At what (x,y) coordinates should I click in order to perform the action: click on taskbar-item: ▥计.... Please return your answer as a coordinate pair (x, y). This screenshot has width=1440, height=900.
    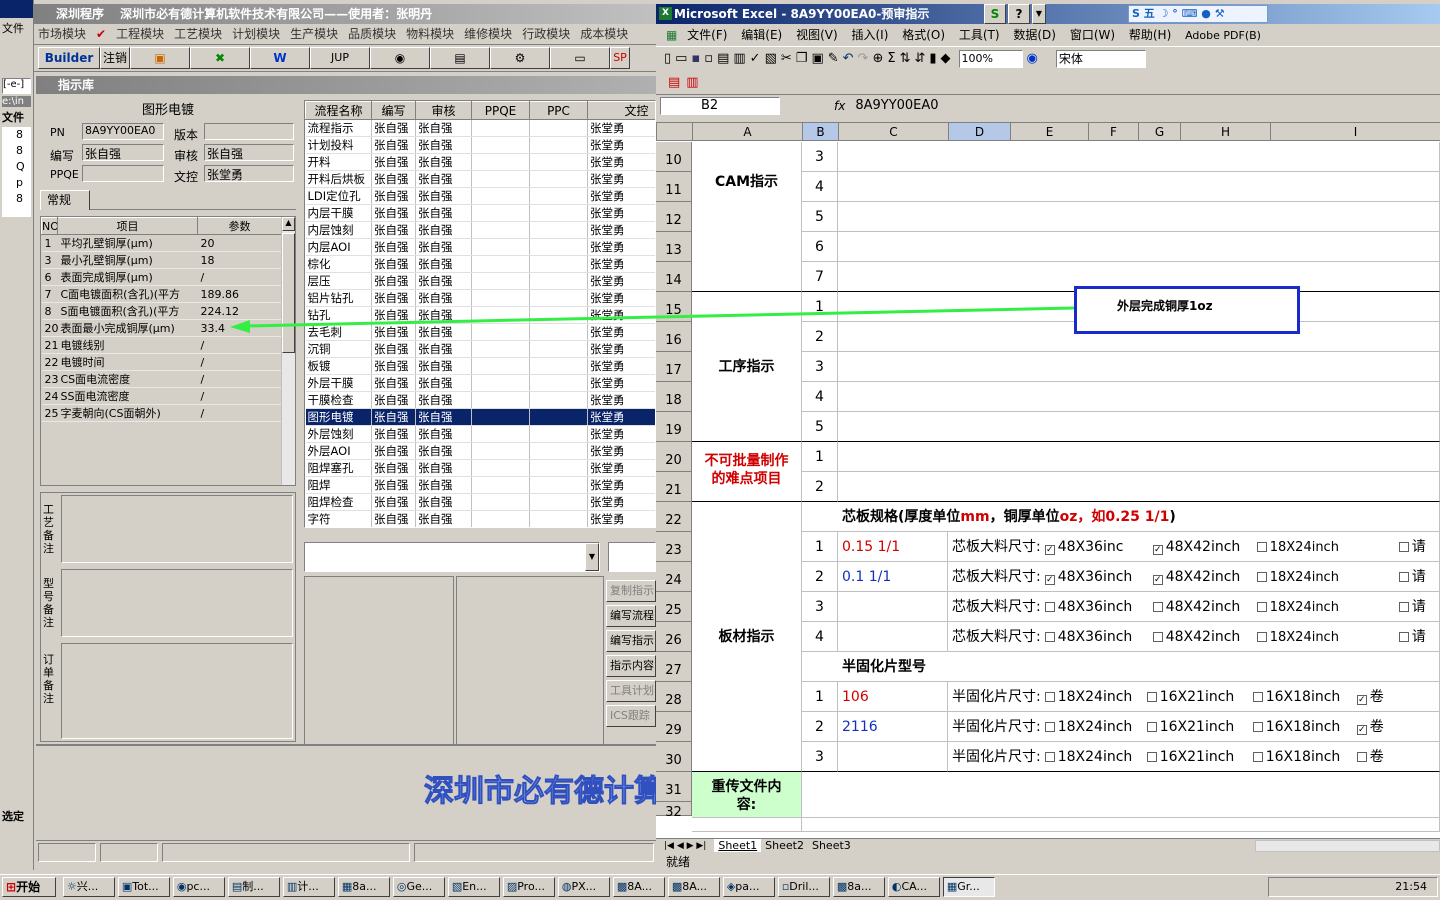
    Looking at the image, I should click on (308, 887).